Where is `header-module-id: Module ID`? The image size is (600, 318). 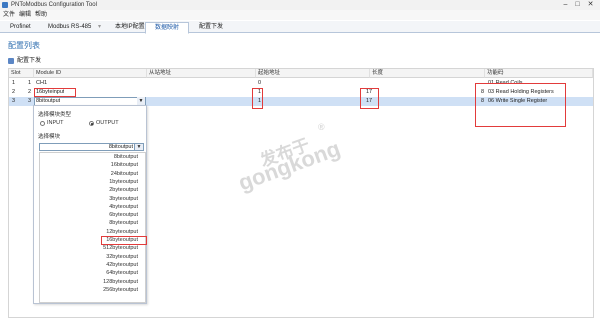
header-module-id: Module ID is located at coordinates (90, 73).